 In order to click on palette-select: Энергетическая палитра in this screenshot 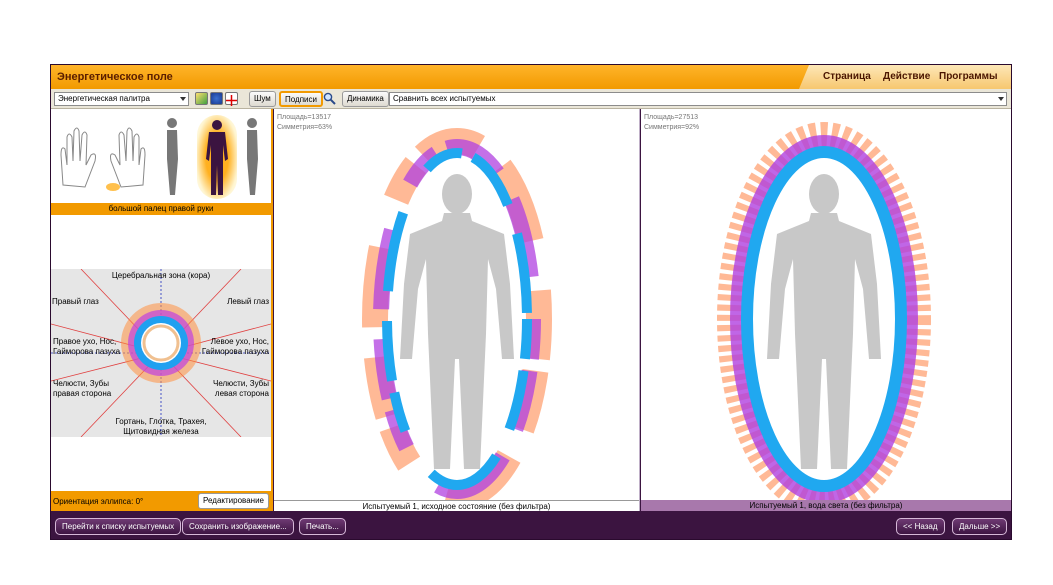, I will do `click(121, 99)`.